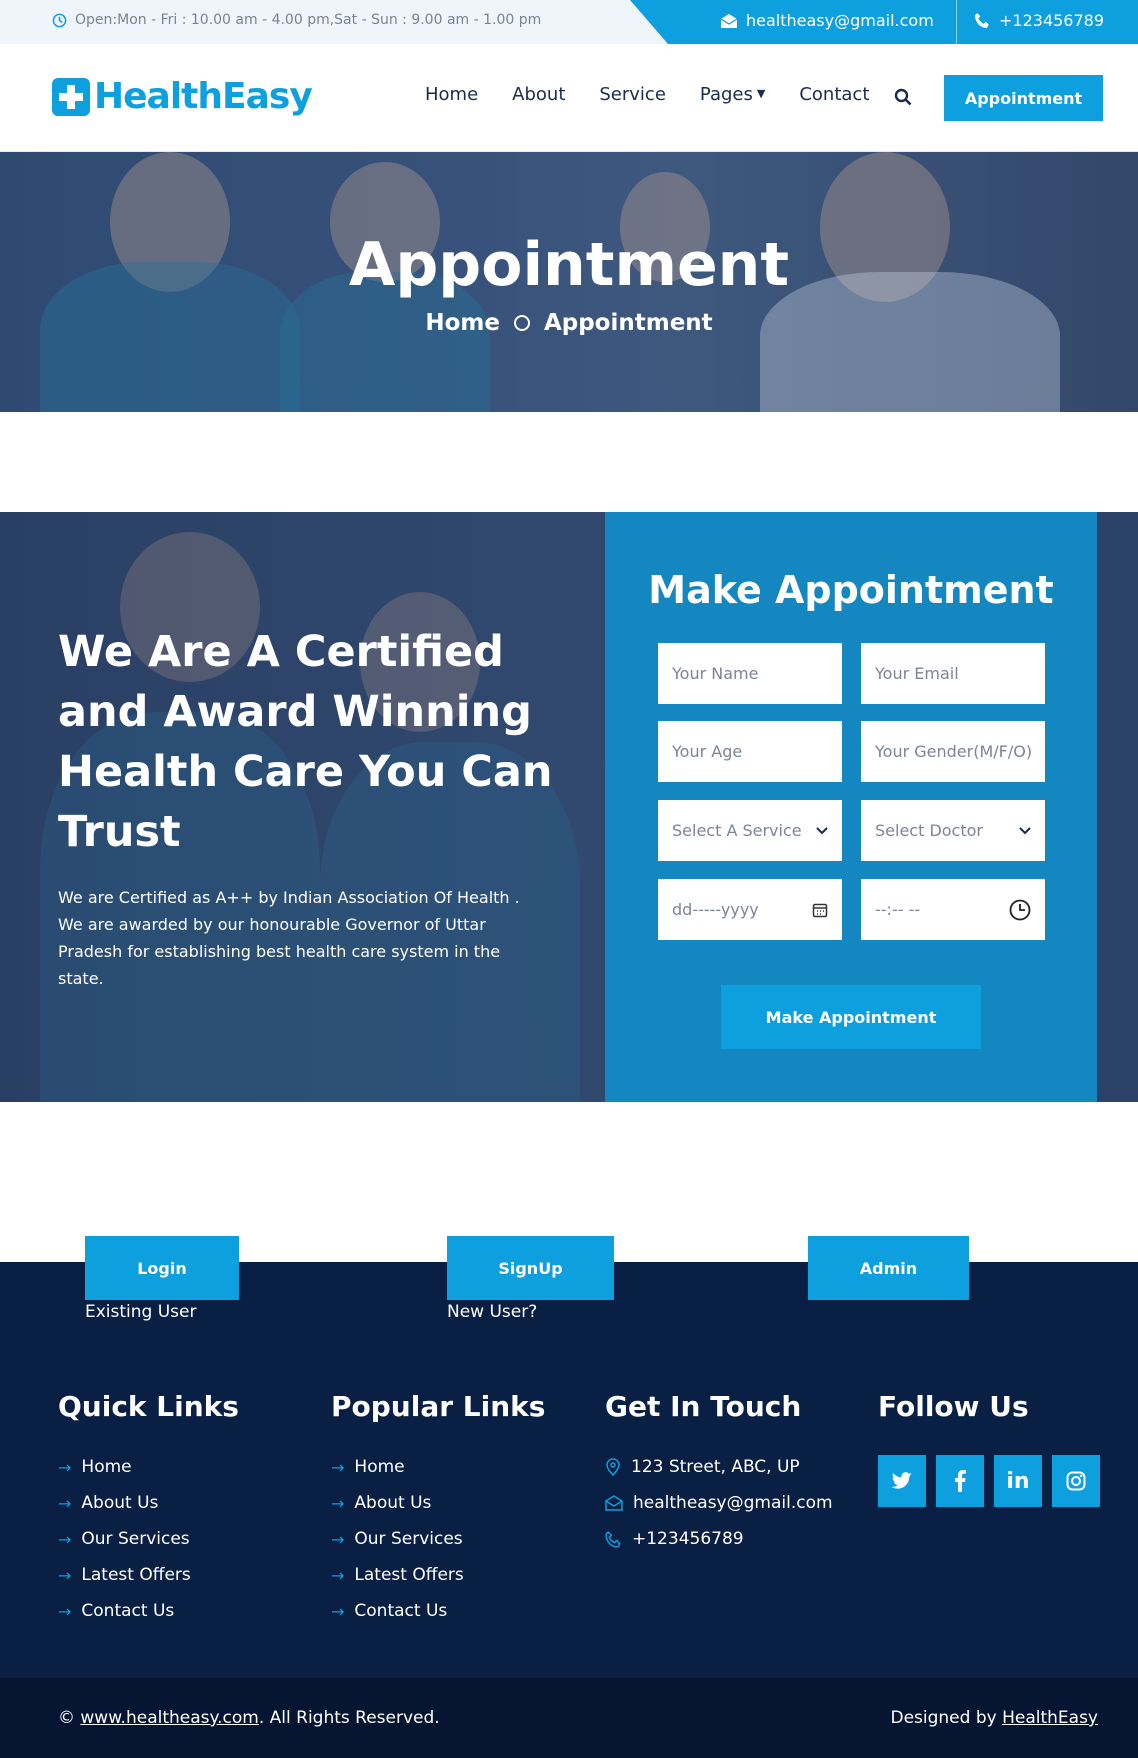 Image resolution: width=1138 pixels, height=1758 pixels. I want to click on map-pin-icon, so click(613, 1467).